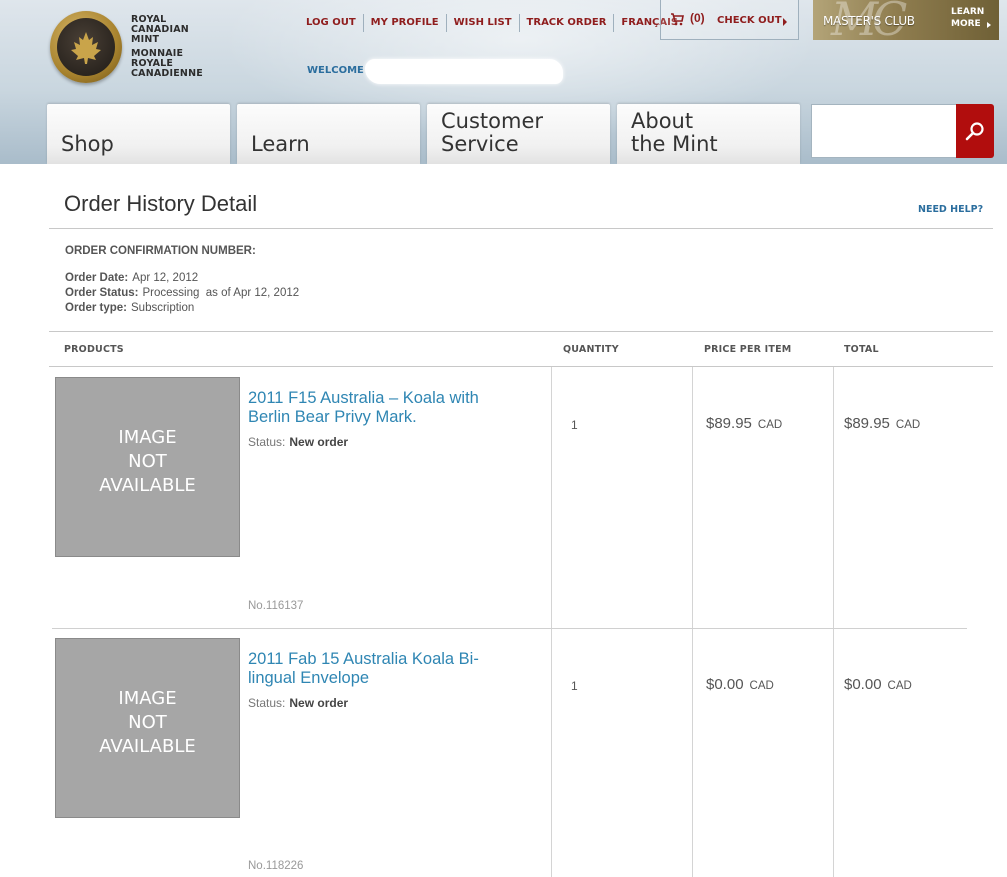 This screenshot has width=1007, height=877. I want to click on total-price: $89.95 CAD, so click(882, 423).